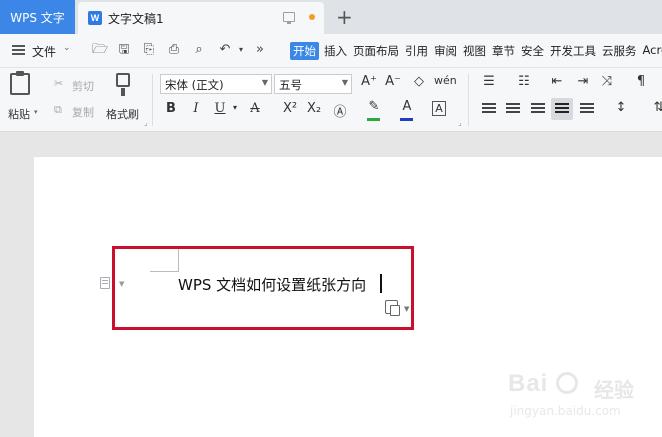 This screenshot has width=662, height=437. What do you see at coordinates (369, 81) in the screenshot?
I see `increase-font-icon: A⁺` at bounding box center [369, 81].